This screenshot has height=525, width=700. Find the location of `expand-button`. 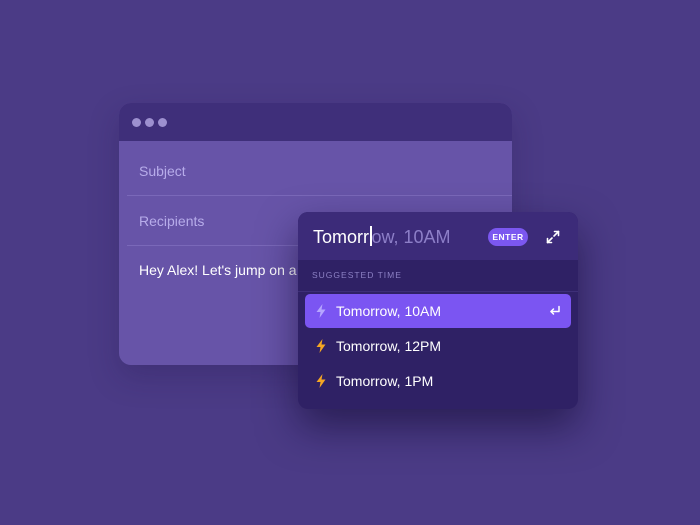

expand-button is located at coordinates (553, 237).